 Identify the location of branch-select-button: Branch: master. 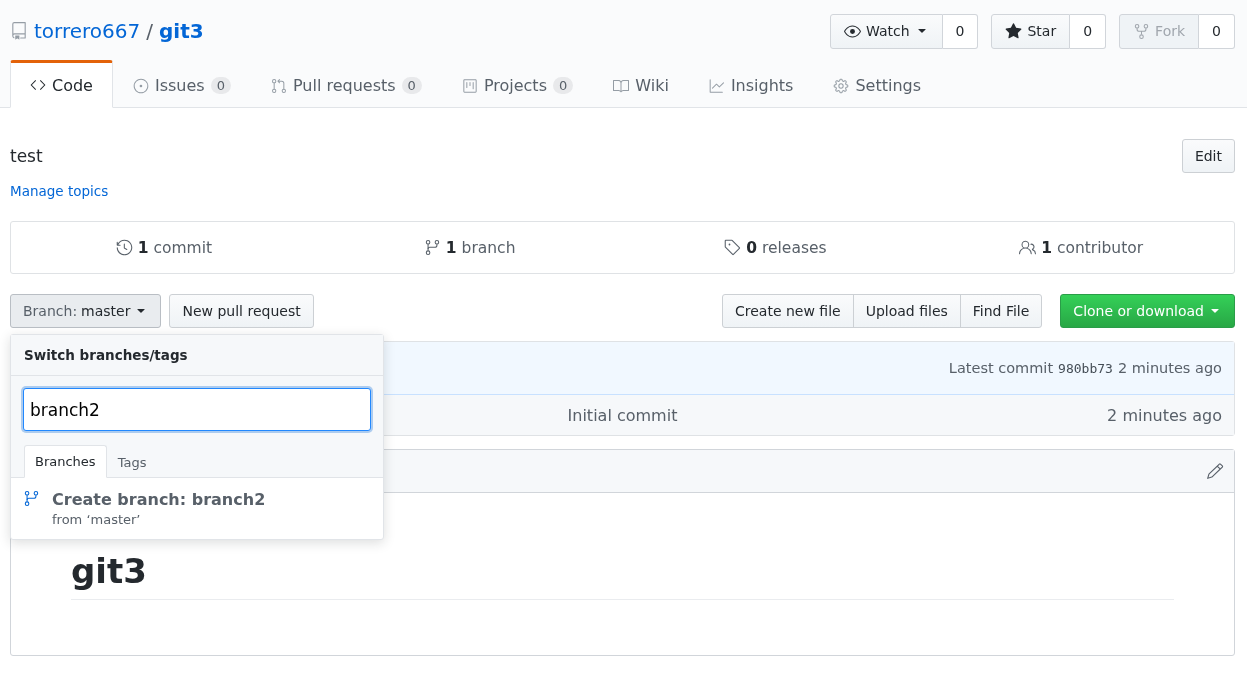
(86, 311).